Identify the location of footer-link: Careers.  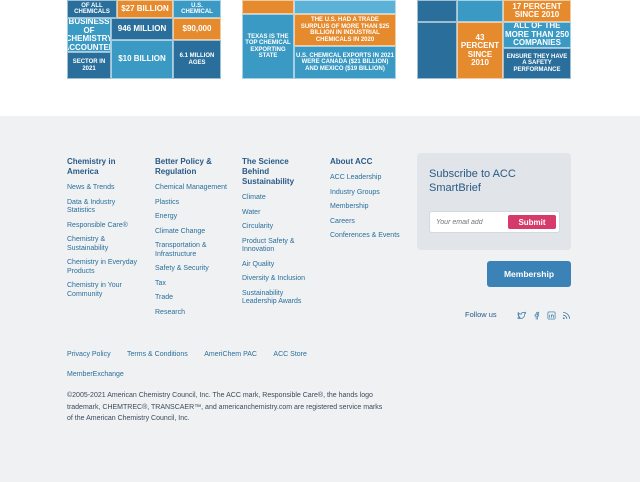
(367, 222).